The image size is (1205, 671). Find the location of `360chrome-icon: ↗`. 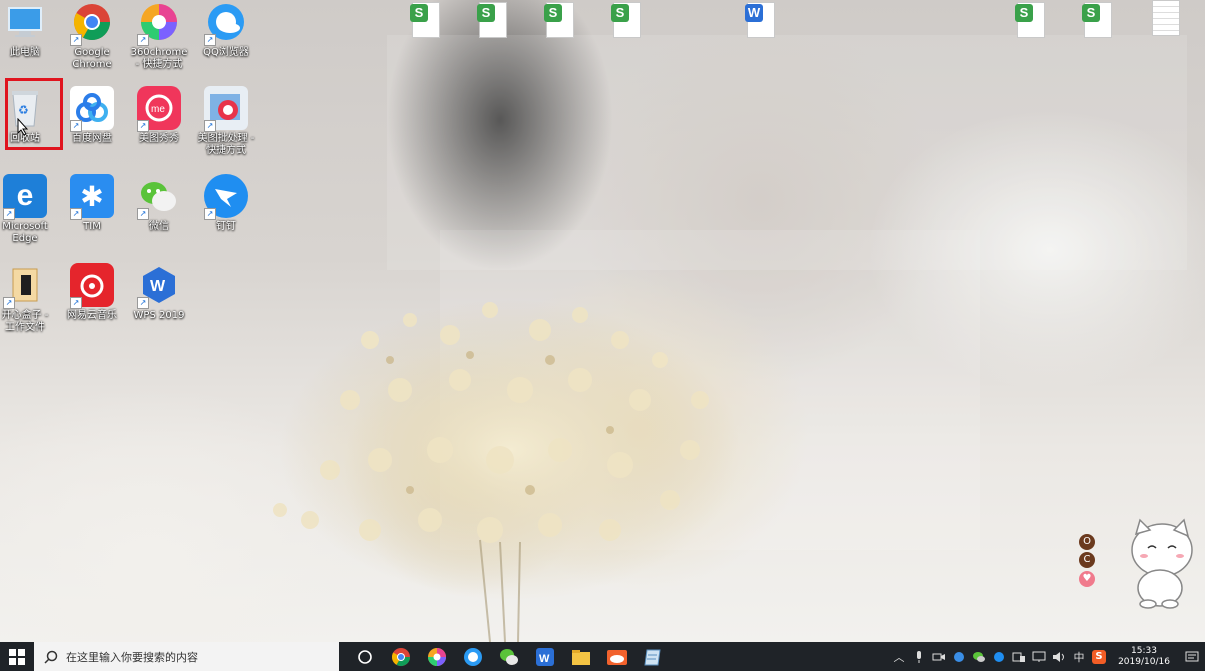

360chrome-icon: ↗ is located at coordinates (159, 23).